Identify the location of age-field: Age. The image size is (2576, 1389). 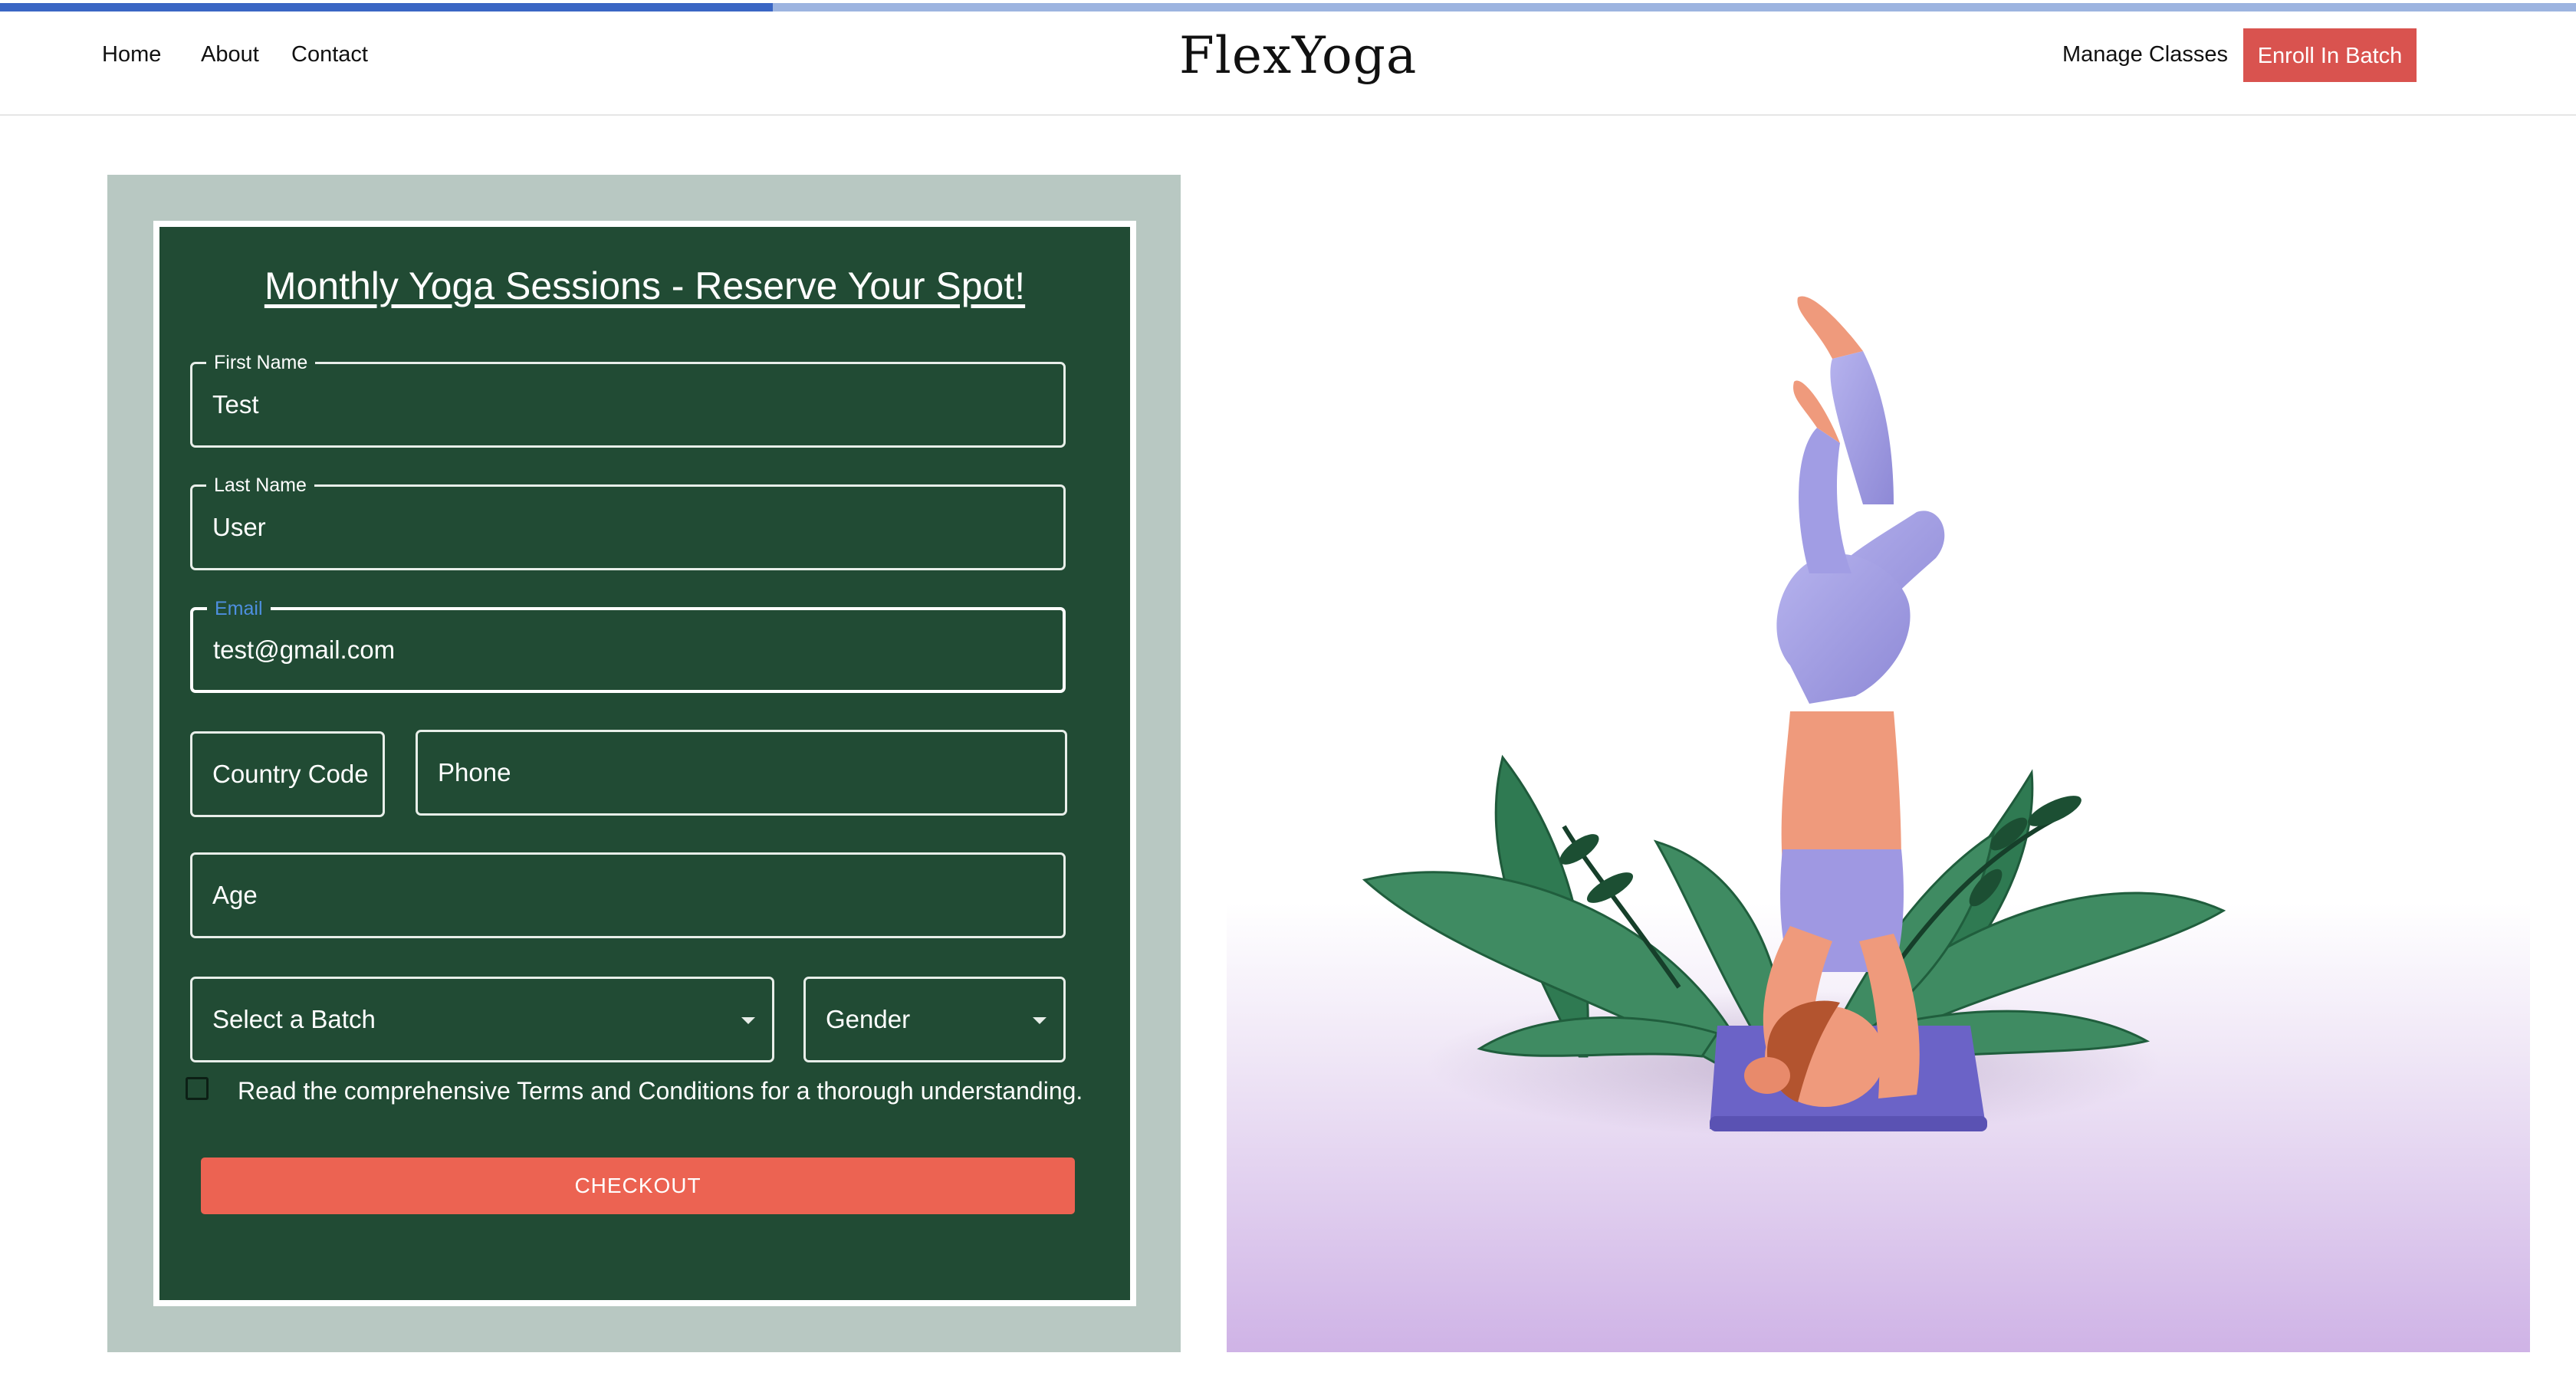
(628, 895).